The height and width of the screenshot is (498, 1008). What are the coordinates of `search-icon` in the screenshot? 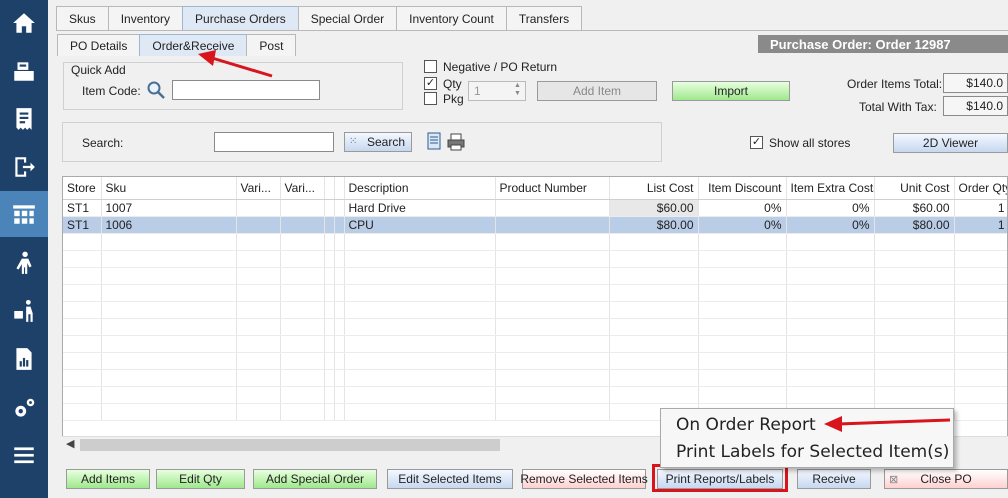 It's located at (156, 90).